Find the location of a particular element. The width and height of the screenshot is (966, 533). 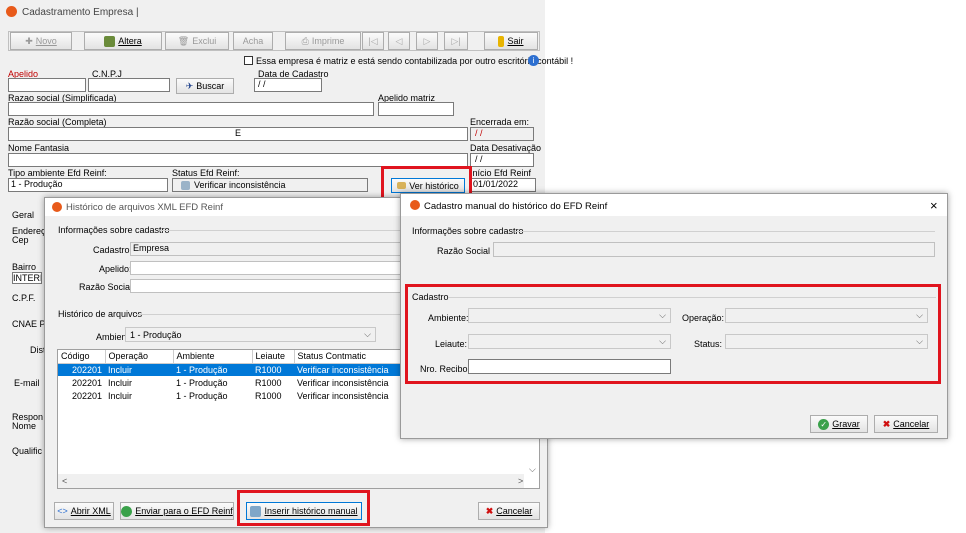

abrir-xml-button: <> Abrir XML is located at coordinates (84, 511).